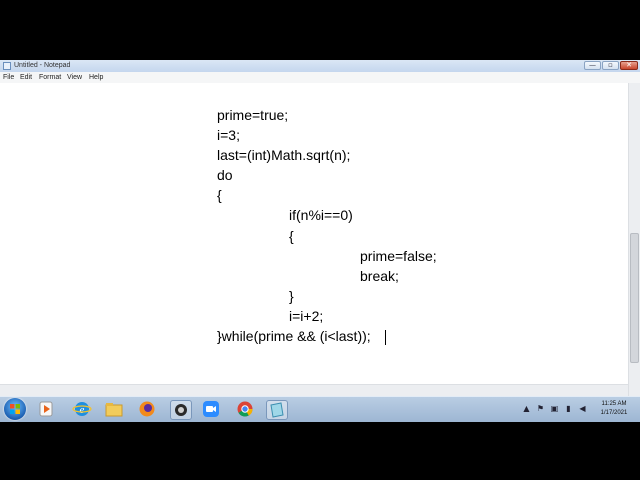 The width and height of the screenshot is (640, 480). Describe the element at coordinates (291, 296) in the screenshot. I see `code-line: }` at that location.